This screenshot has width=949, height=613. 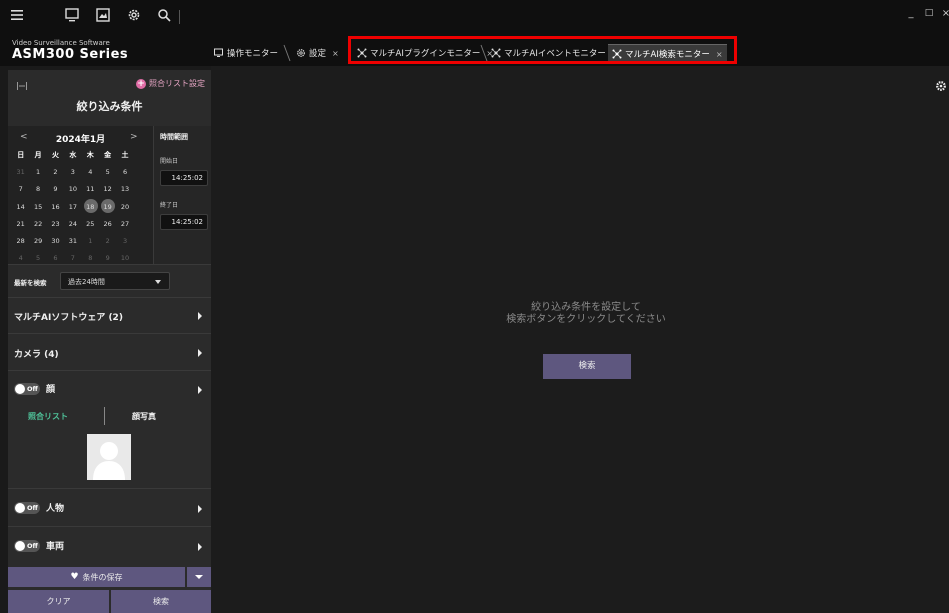 What do you see at coordinates (21, 154) in the screenshot?
I see `weekday-label: 日` at bounding box center [21, 154].